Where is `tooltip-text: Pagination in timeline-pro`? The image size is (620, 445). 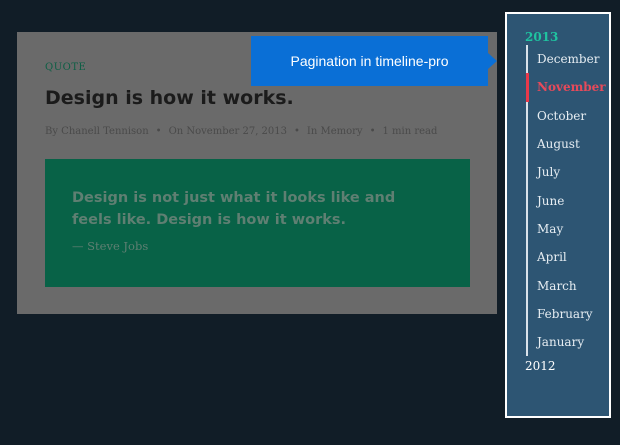 tooltip-text: Pagination in timeline-pro is located at coordinates (369, 61).